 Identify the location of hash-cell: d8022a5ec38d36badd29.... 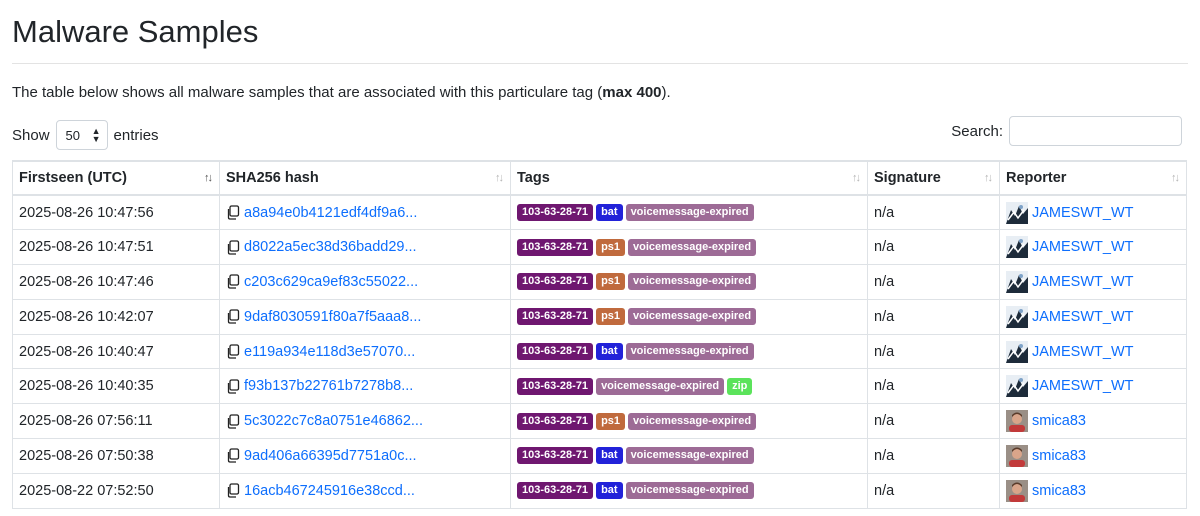
(365, 247).